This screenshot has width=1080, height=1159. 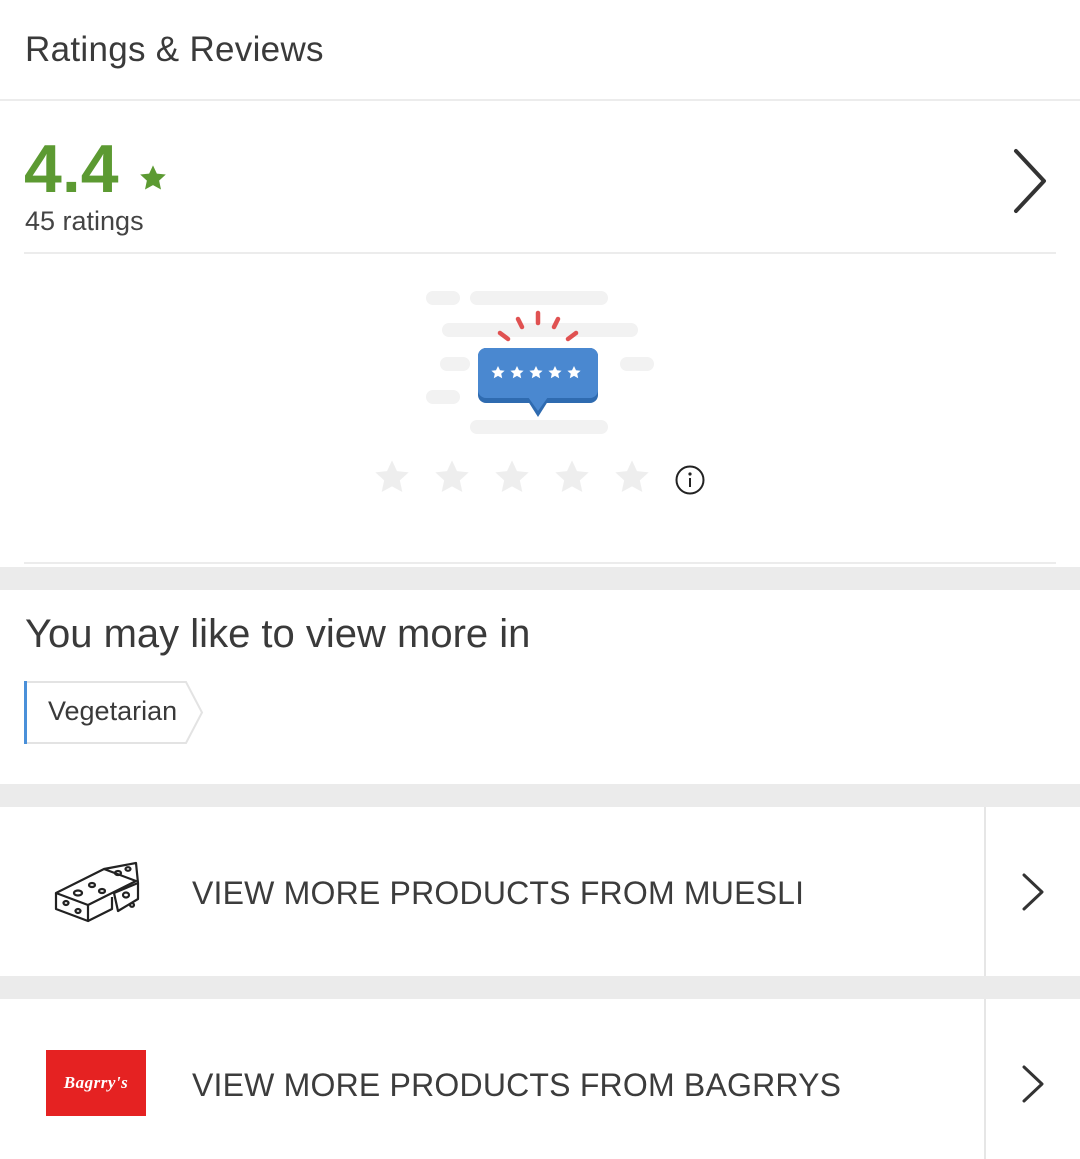 What do you see at coordinates (278, 634) in the screenshot?
I see `recommend-title: You may like to view more in` at bounding box center [278, 634].